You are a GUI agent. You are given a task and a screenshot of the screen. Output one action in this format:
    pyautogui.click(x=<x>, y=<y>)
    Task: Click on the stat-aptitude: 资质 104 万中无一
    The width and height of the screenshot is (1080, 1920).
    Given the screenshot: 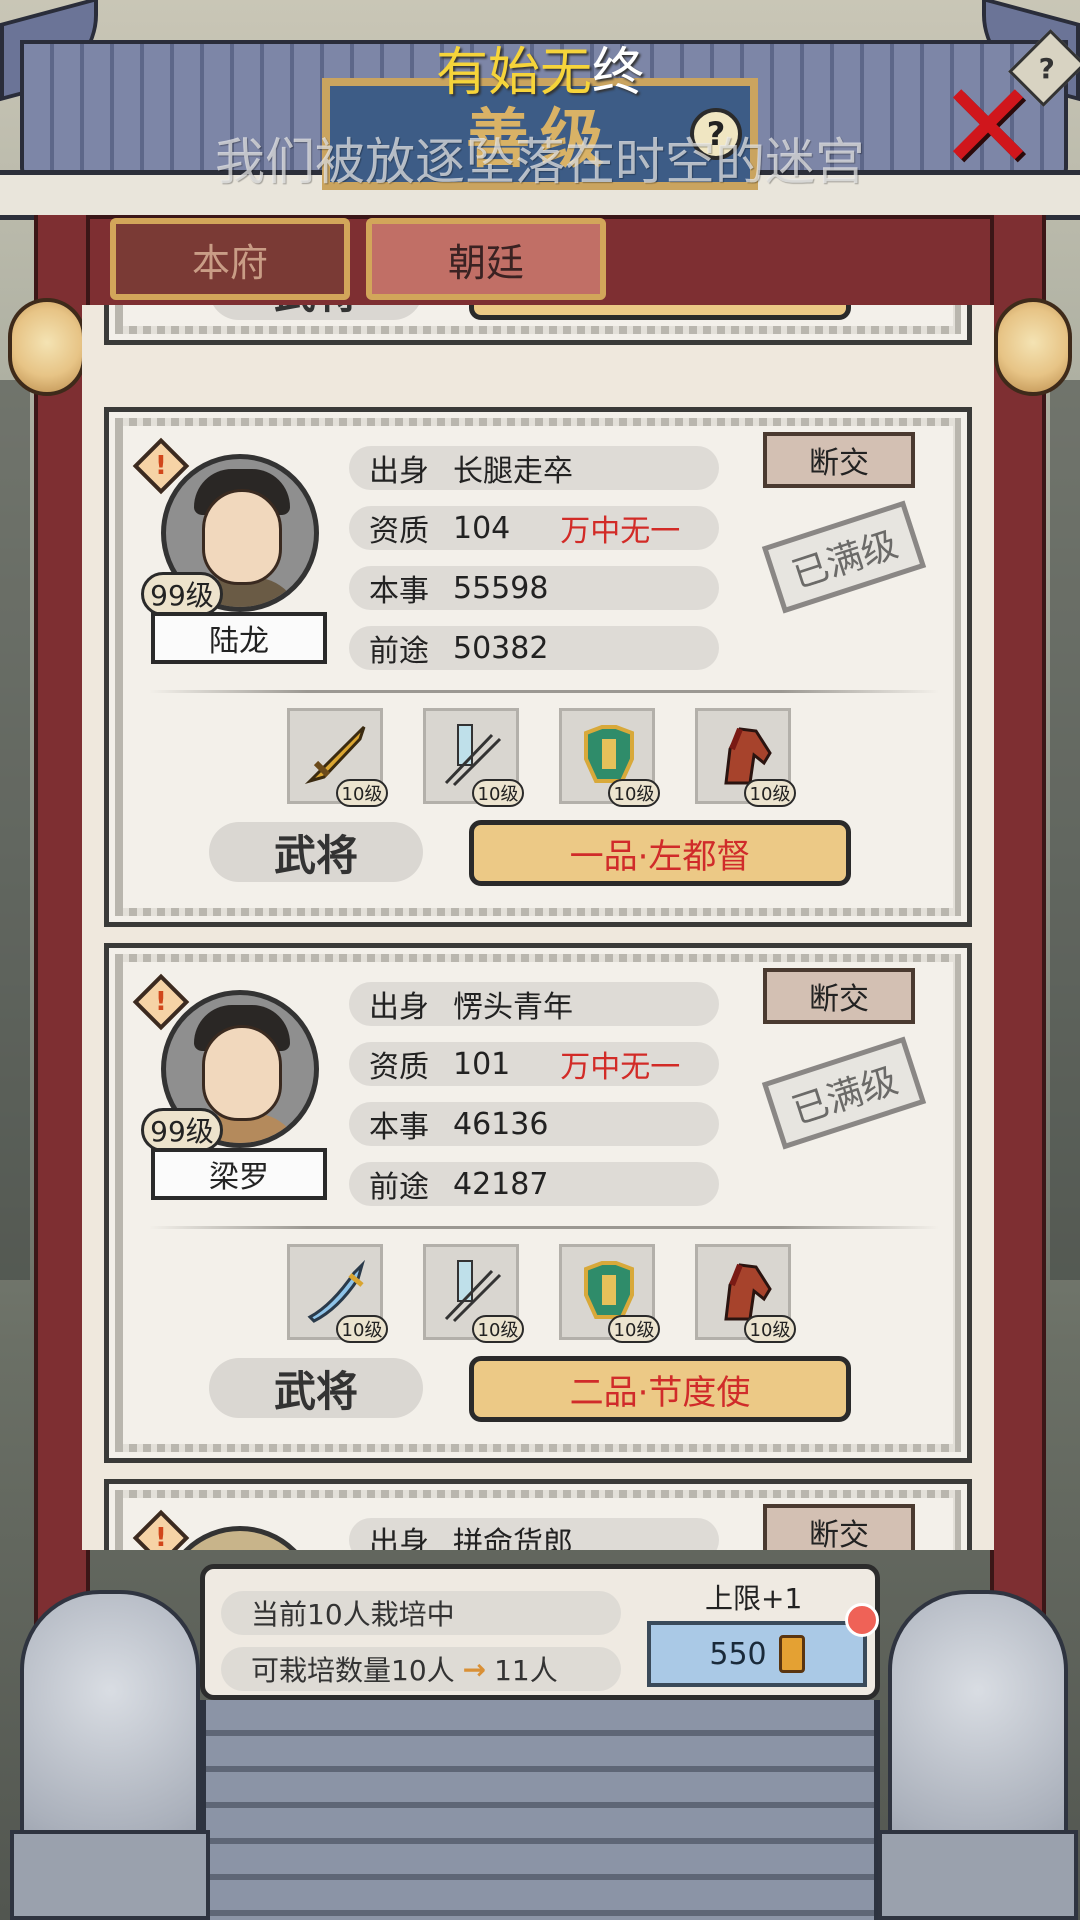 What is the action you would take?
    pyautogui.click(x=534, y=528)
    